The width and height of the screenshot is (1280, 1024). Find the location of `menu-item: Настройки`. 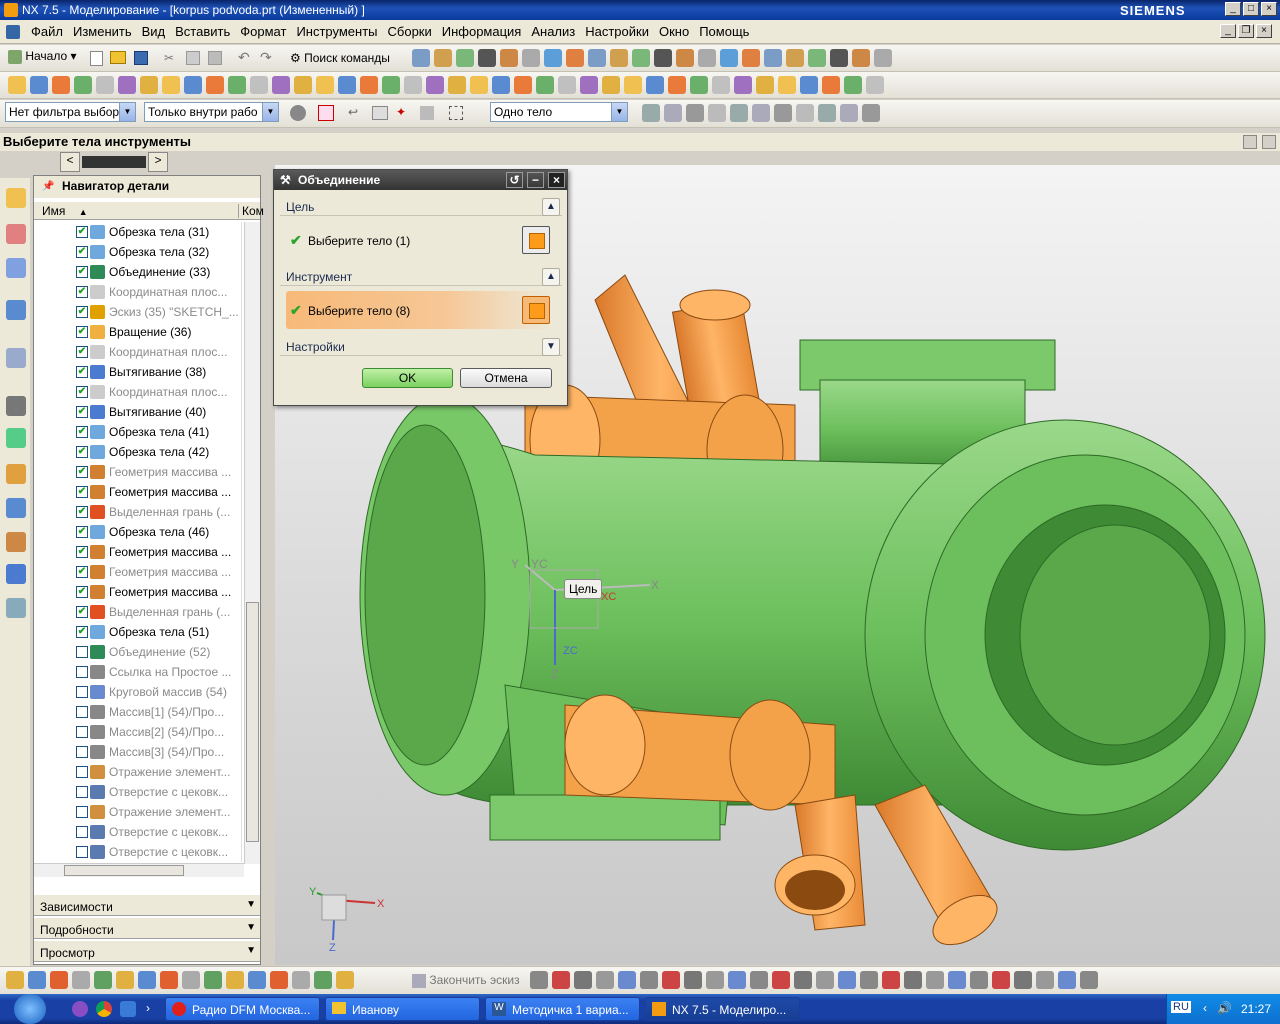

menu-item: Настройки is located at coordinates (617, 31).